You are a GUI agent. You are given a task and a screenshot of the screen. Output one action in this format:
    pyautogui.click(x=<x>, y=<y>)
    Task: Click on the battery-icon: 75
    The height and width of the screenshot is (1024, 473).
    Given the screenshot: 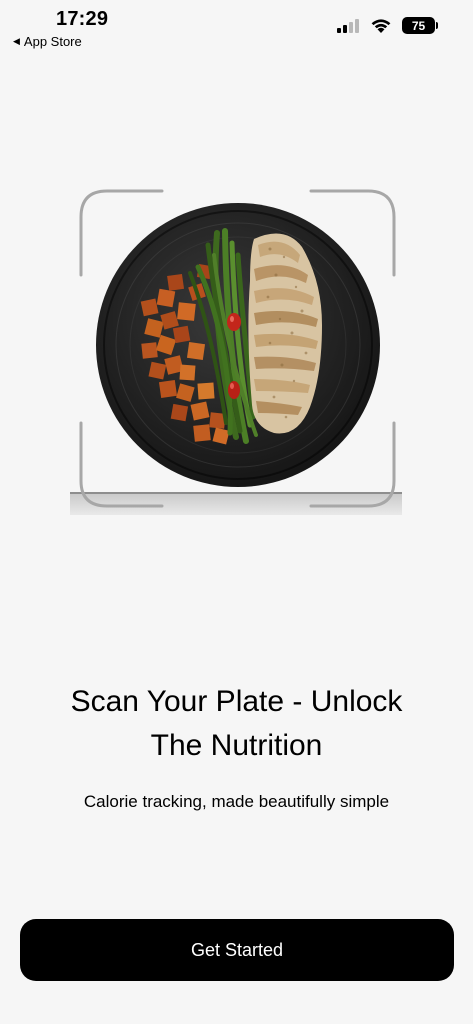 What is the action you would take?
    pyautogui.click(x=420, y=25)
    